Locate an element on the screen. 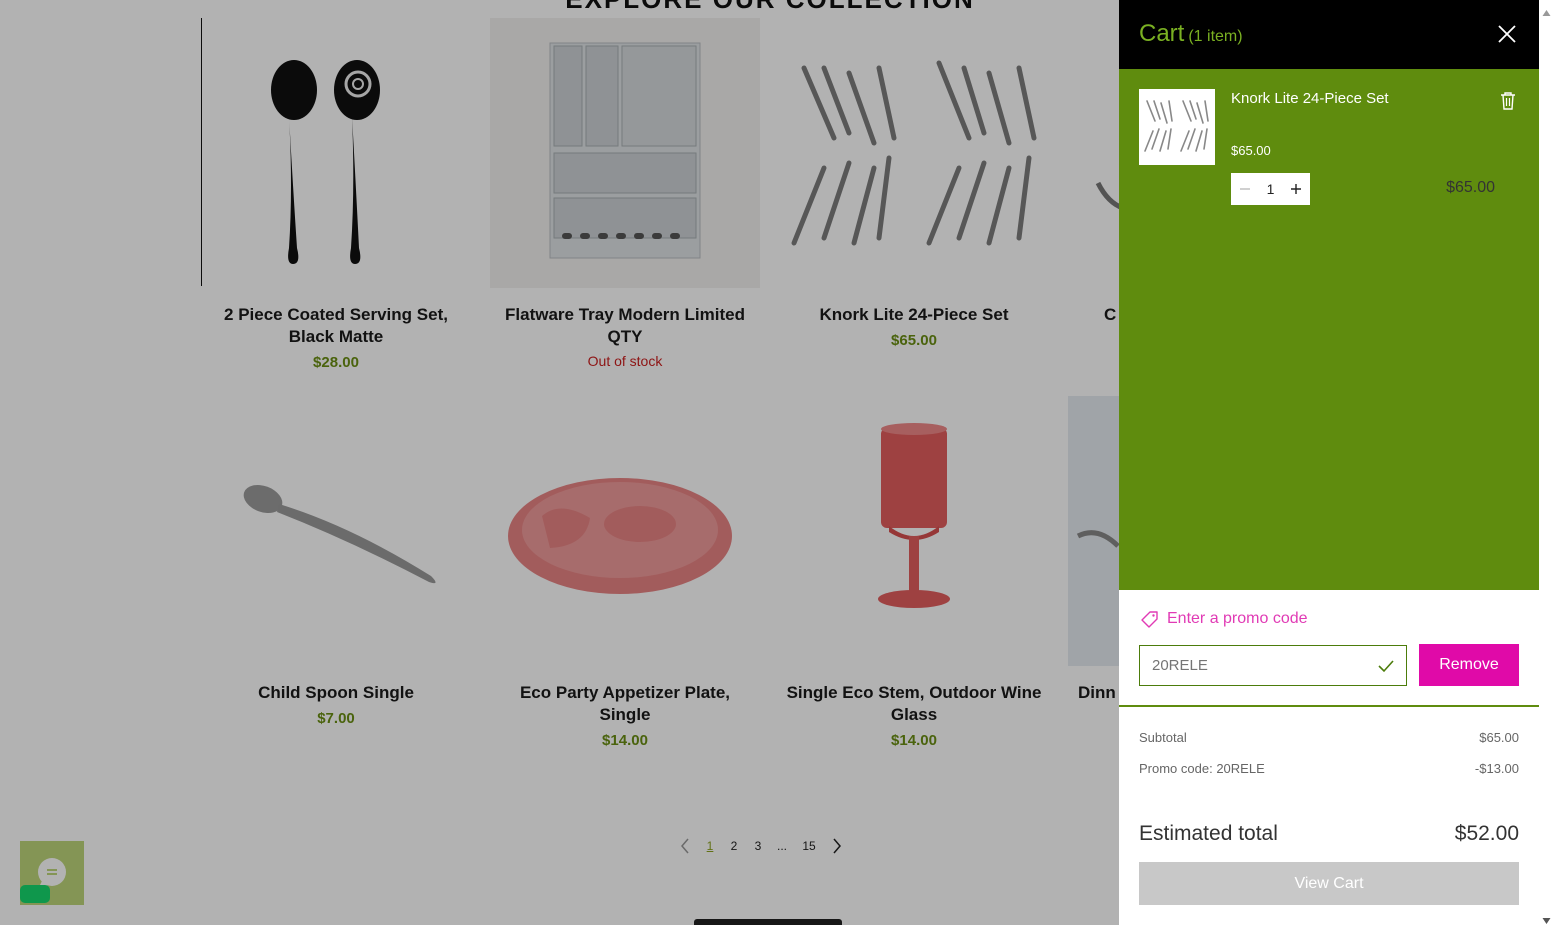 The width and height of the screenshot is (1554, 925). estimated-total-value: $52.00 is located at coordinates (1486, 833).